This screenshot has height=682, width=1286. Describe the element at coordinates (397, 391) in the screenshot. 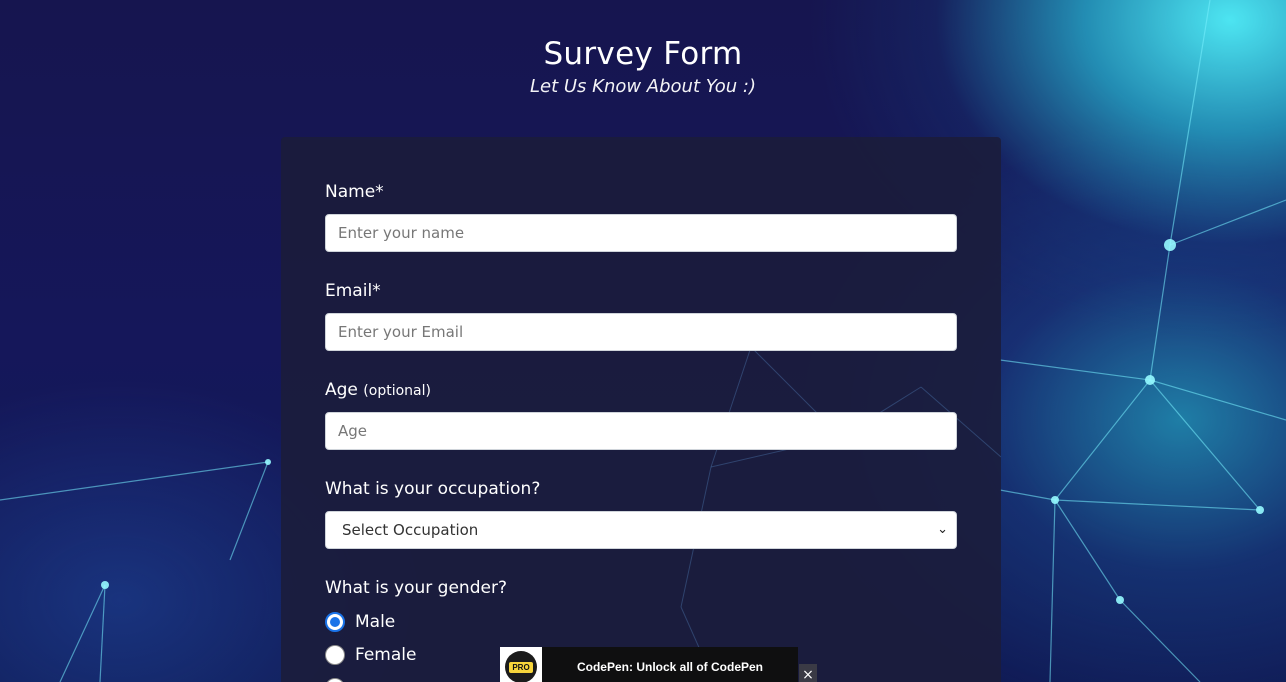

I see `age-optional-note: (optional)` at that location.